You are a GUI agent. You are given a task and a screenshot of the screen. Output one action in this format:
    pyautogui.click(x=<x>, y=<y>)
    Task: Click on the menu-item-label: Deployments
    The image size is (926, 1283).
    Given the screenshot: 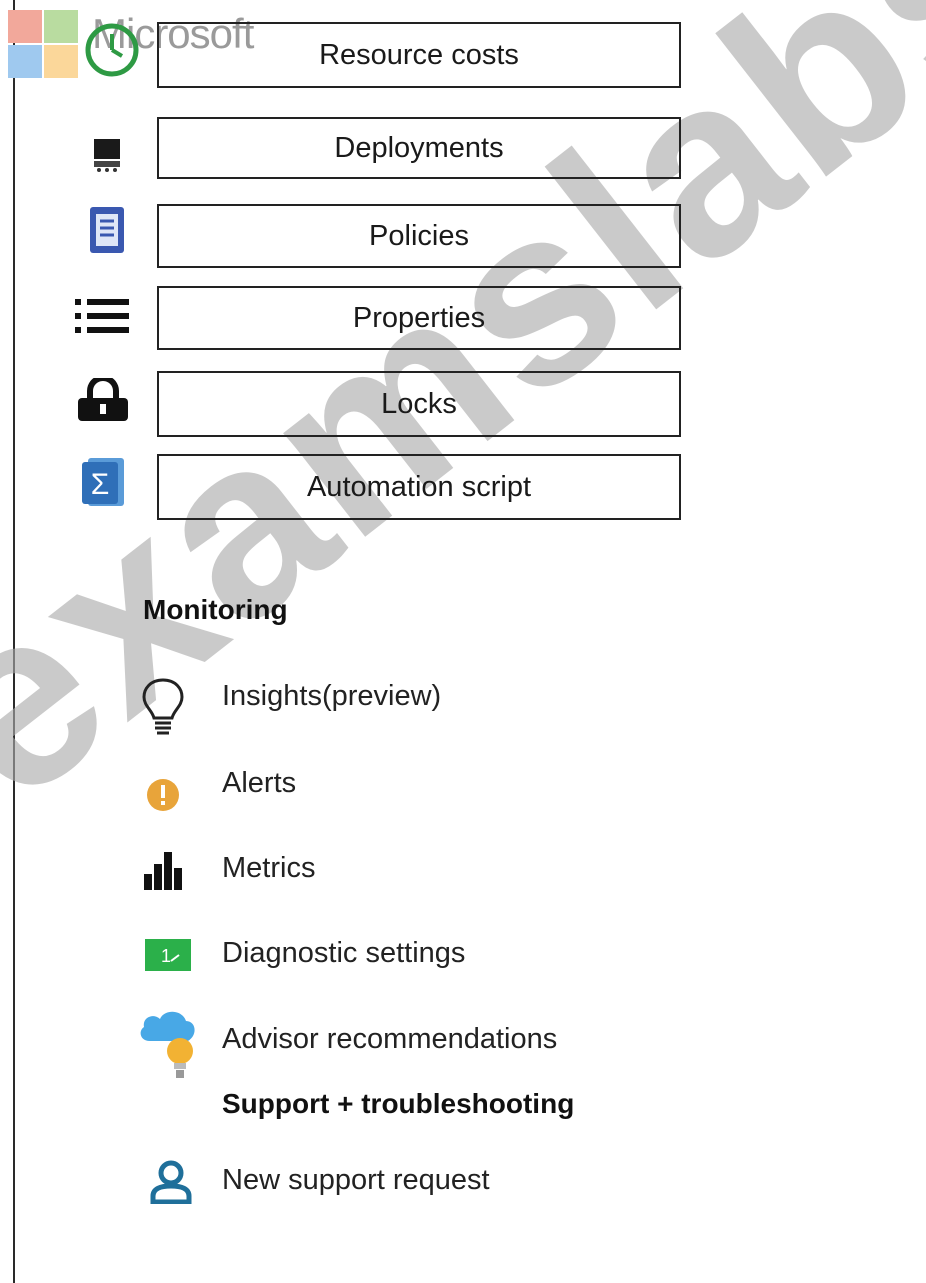 What is the action you would take?
    pyautogui.click(x=419, y=147)
    